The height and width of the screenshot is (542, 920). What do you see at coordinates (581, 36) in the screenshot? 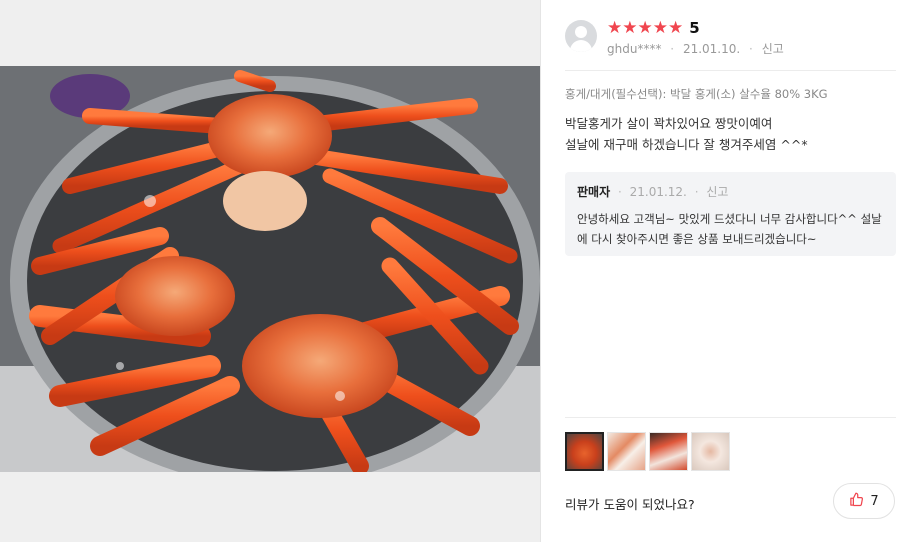
I see `avatar` at bounding box center [581, 36].